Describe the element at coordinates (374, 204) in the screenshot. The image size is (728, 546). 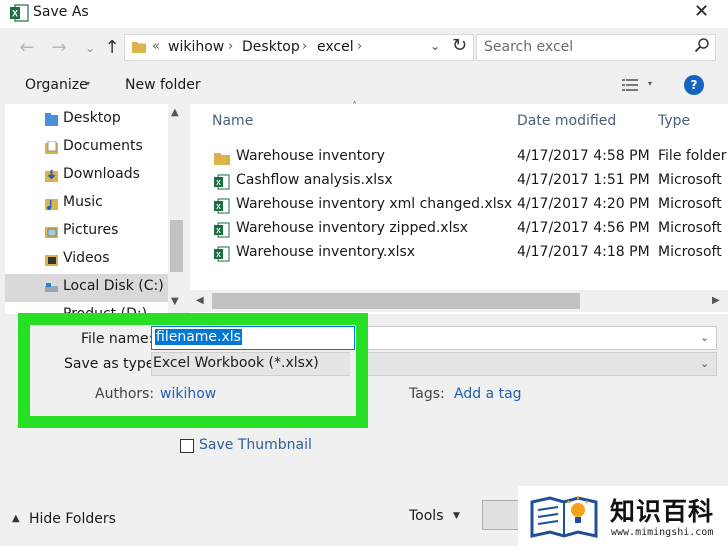
I see `file-name: Warehouse inventory xml changed.xlsx` at that location.